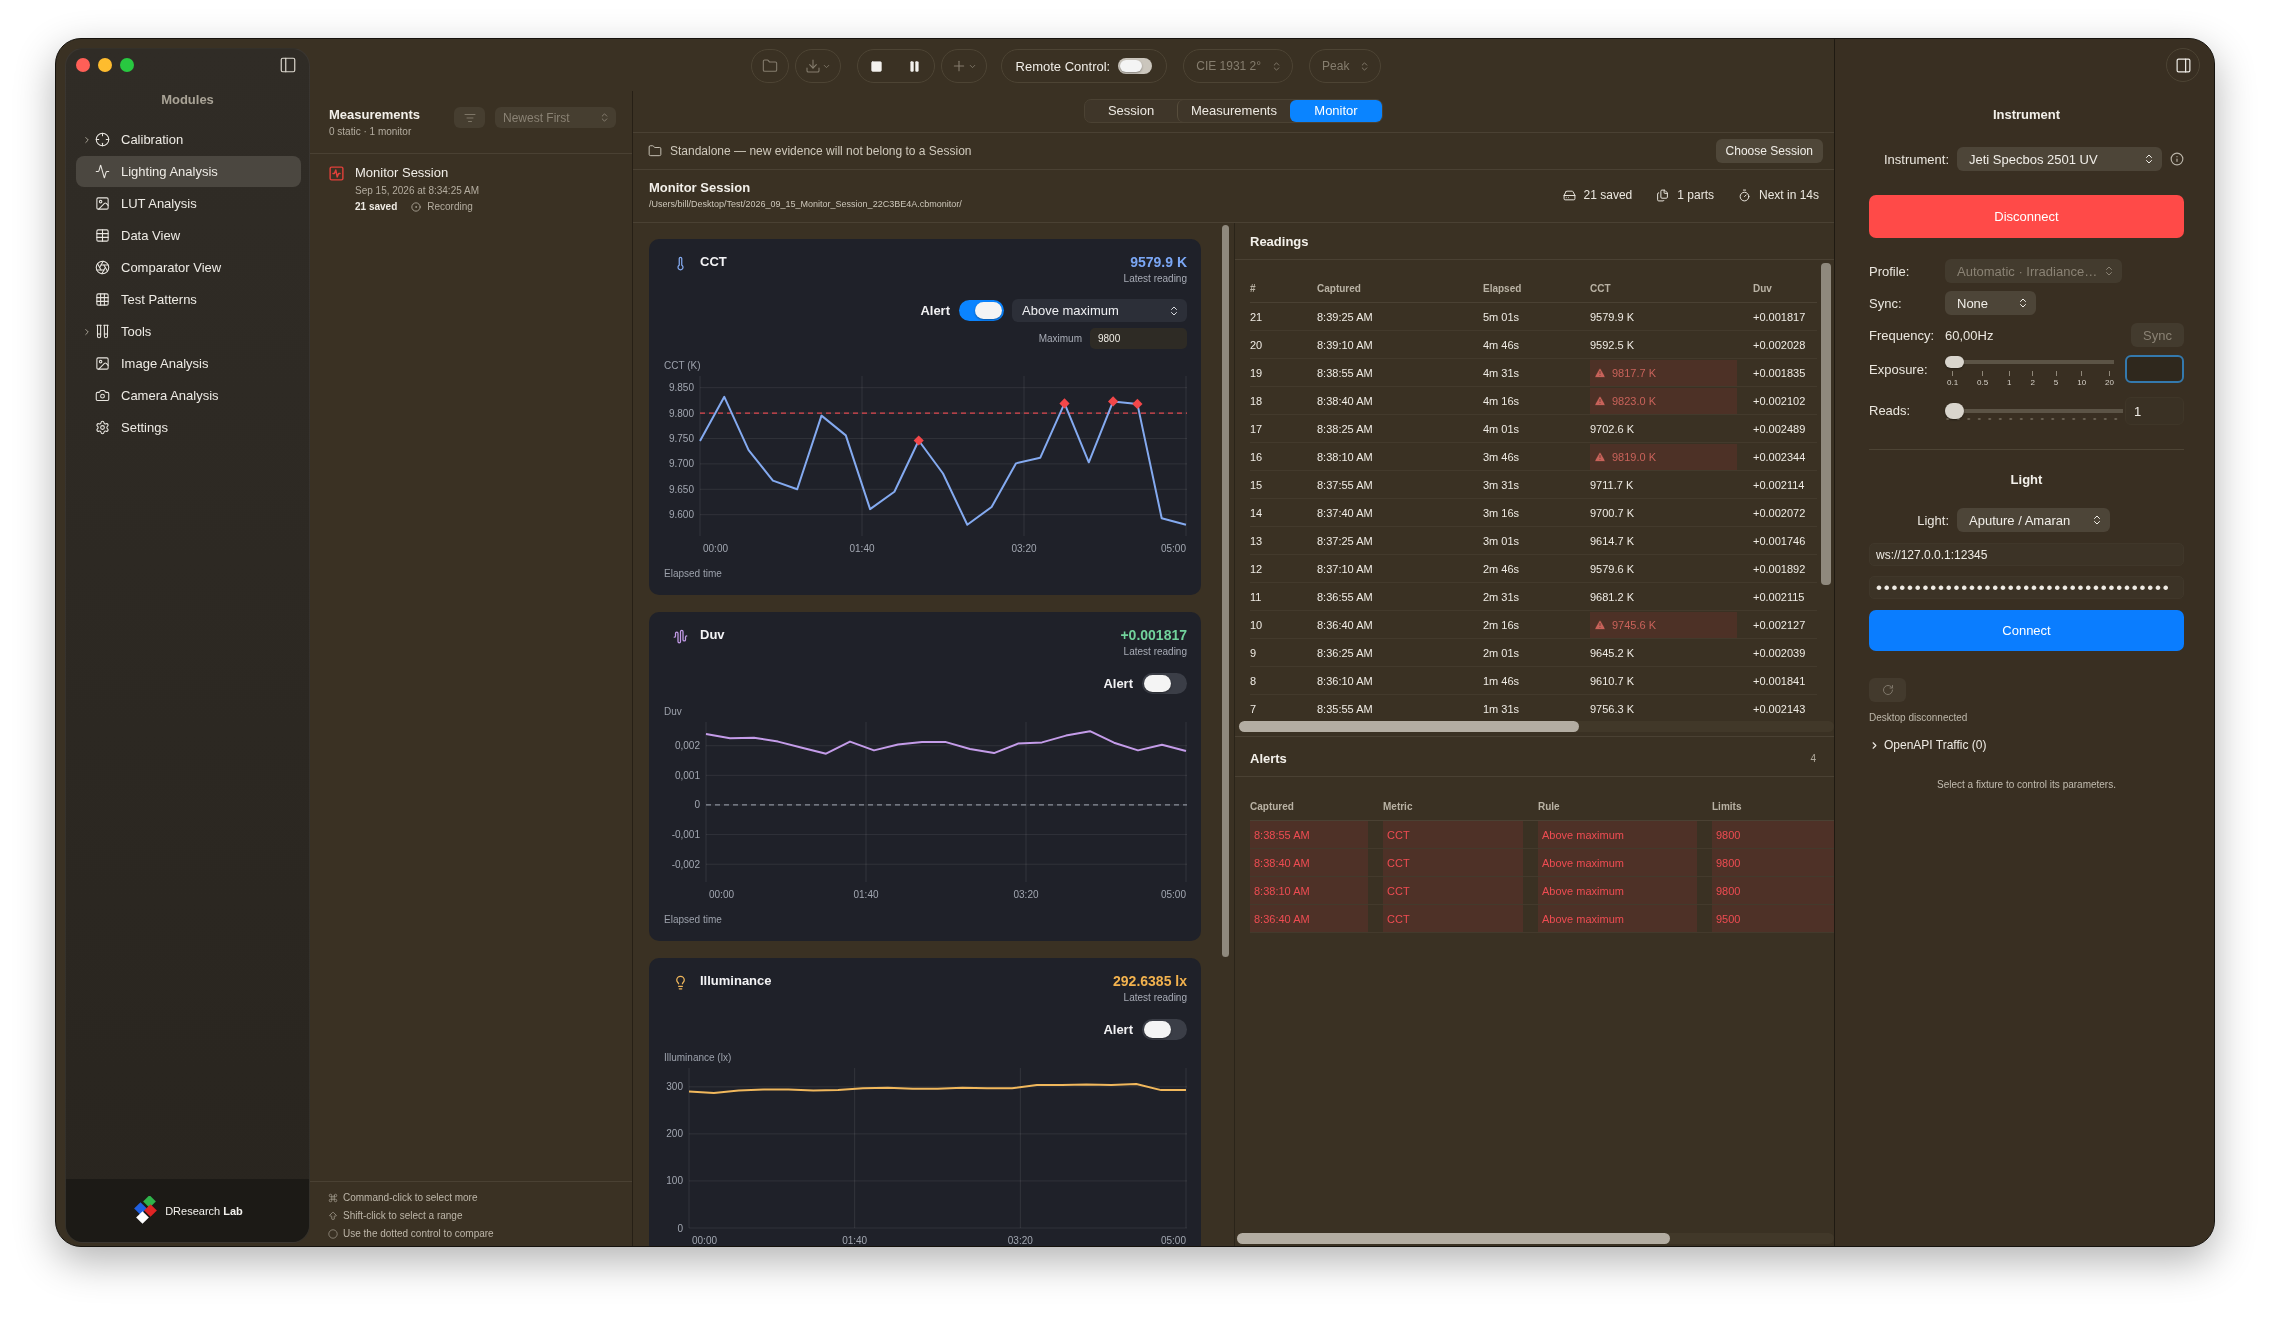 The image size is (2271, 1323). Describe the element at coordinates (1256, 344) in the screenshot. I see `table-cell: 20` at that location.